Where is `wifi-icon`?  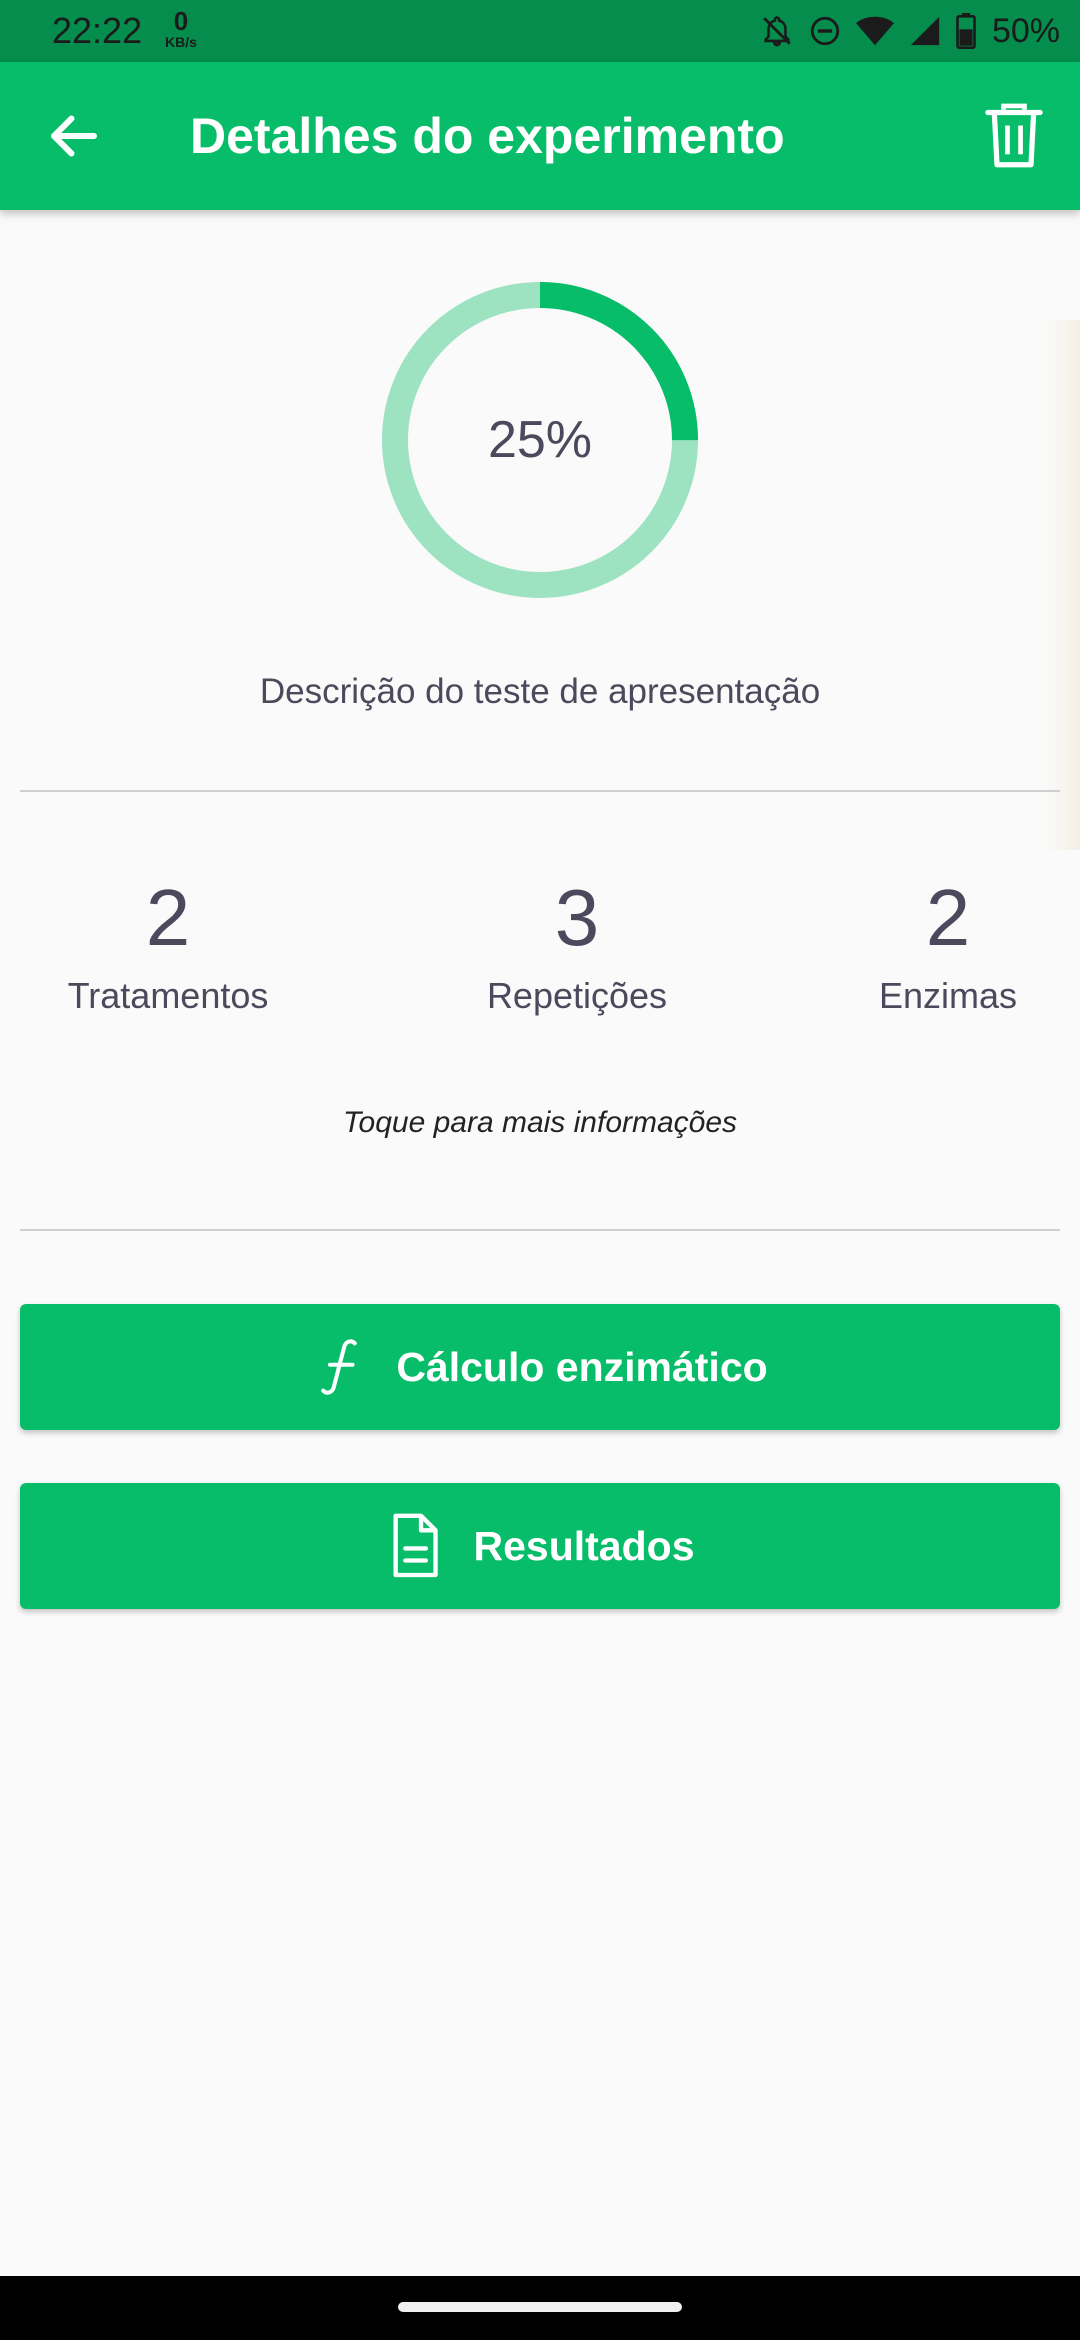 wifi-icon is located at coordinates (874, 31).